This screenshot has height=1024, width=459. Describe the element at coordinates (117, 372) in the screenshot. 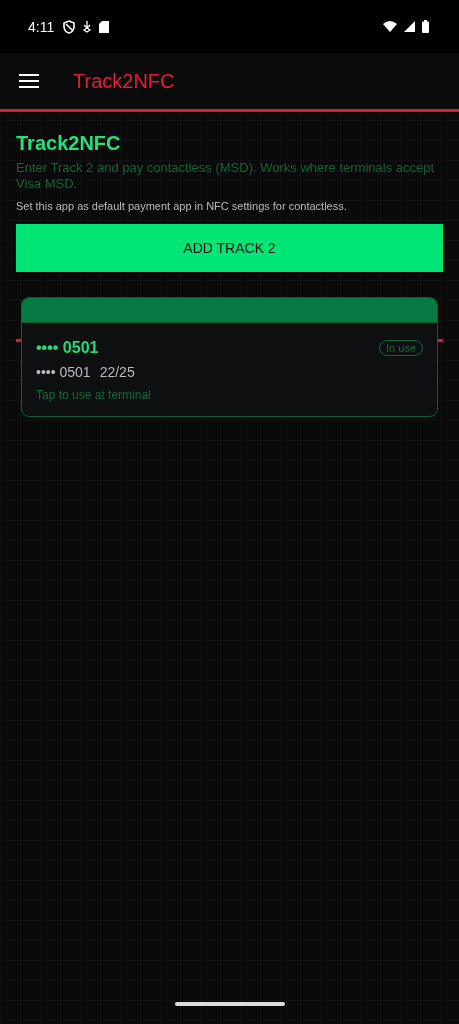

I see `card-expiry: 22/25` at that location.